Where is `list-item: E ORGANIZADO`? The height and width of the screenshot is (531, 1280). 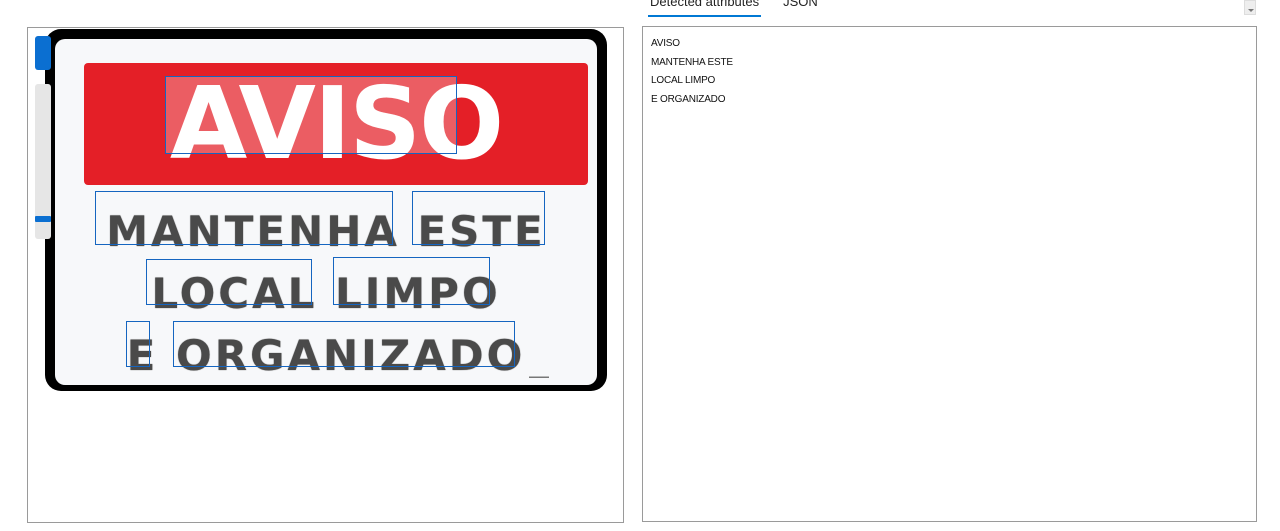
list-item: E ORGANIZADO is located at coordinates (688, 99).